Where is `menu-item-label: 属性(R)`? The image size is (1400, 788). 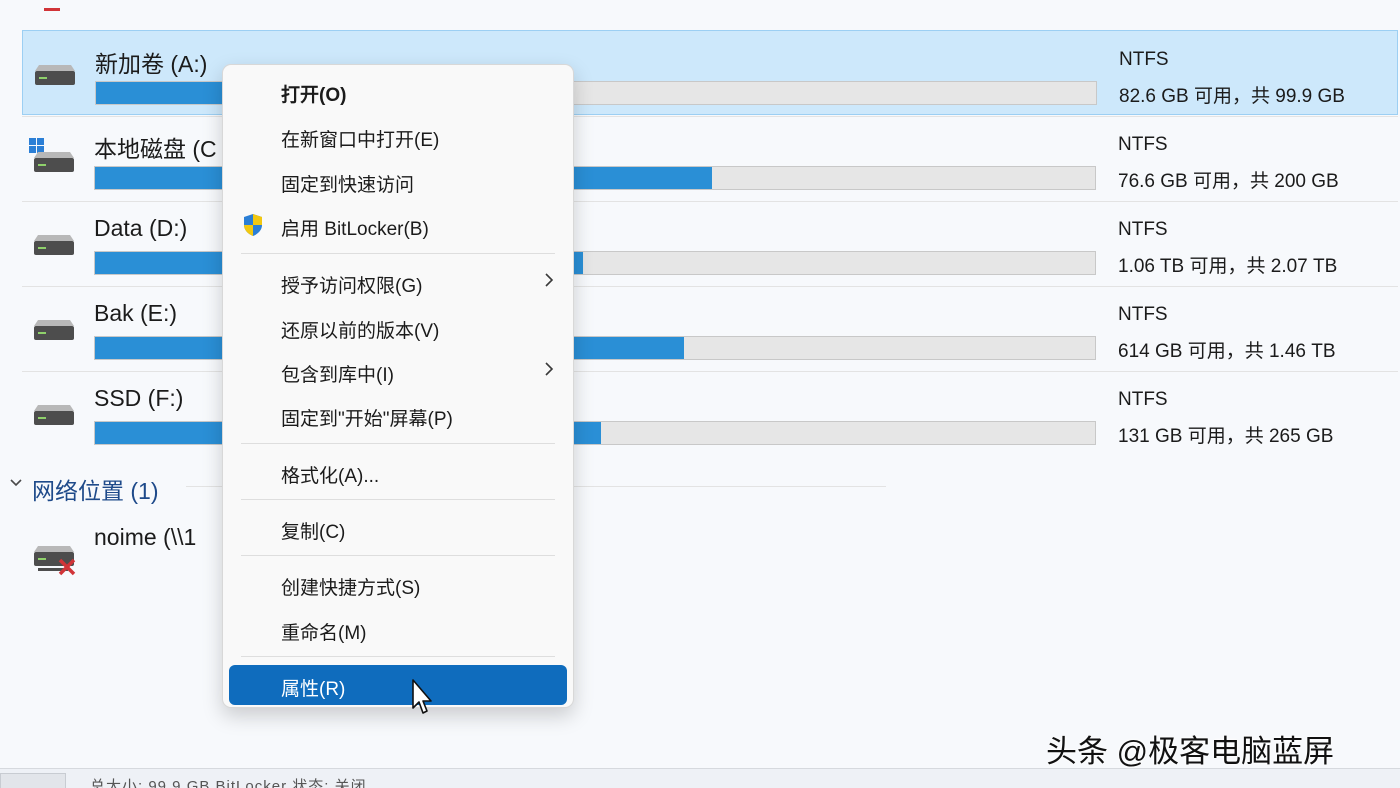
menu-item-label: 属性(R) is located at coordinates (313, 689).